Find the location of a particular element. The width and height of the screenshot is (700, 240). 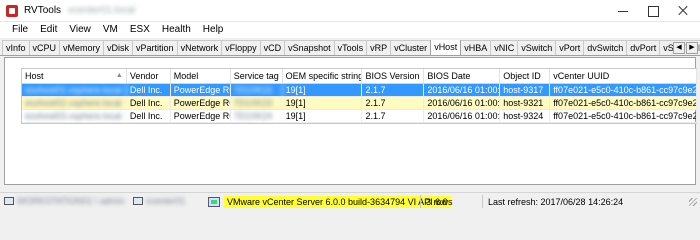

row-count: 3 rows is located at coordinates (439, 202).